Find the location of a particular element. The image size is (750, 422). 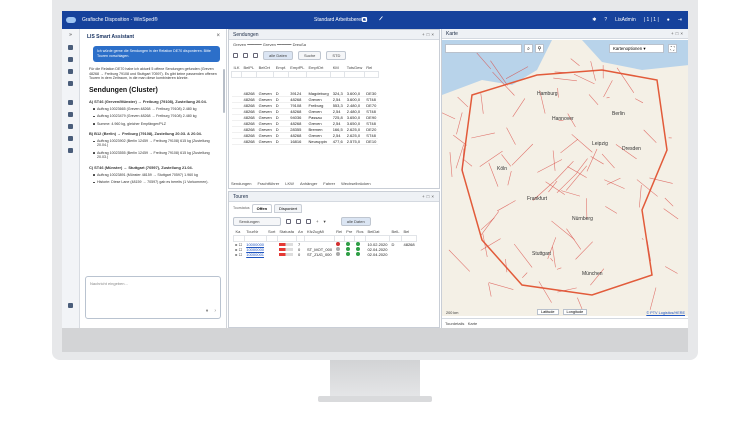

latitude-field: Latitude is located at coordinates (548, 312).